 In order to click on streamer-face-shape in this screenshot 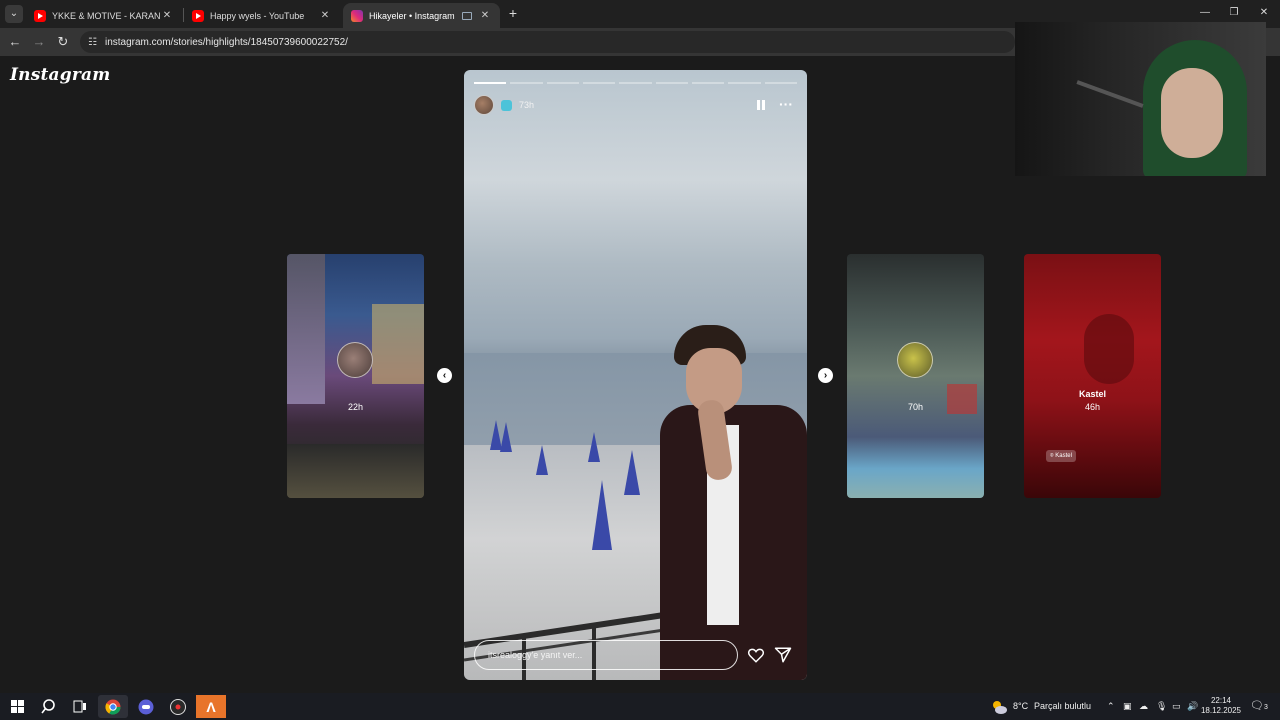, I will do `click(1192, 113)`.